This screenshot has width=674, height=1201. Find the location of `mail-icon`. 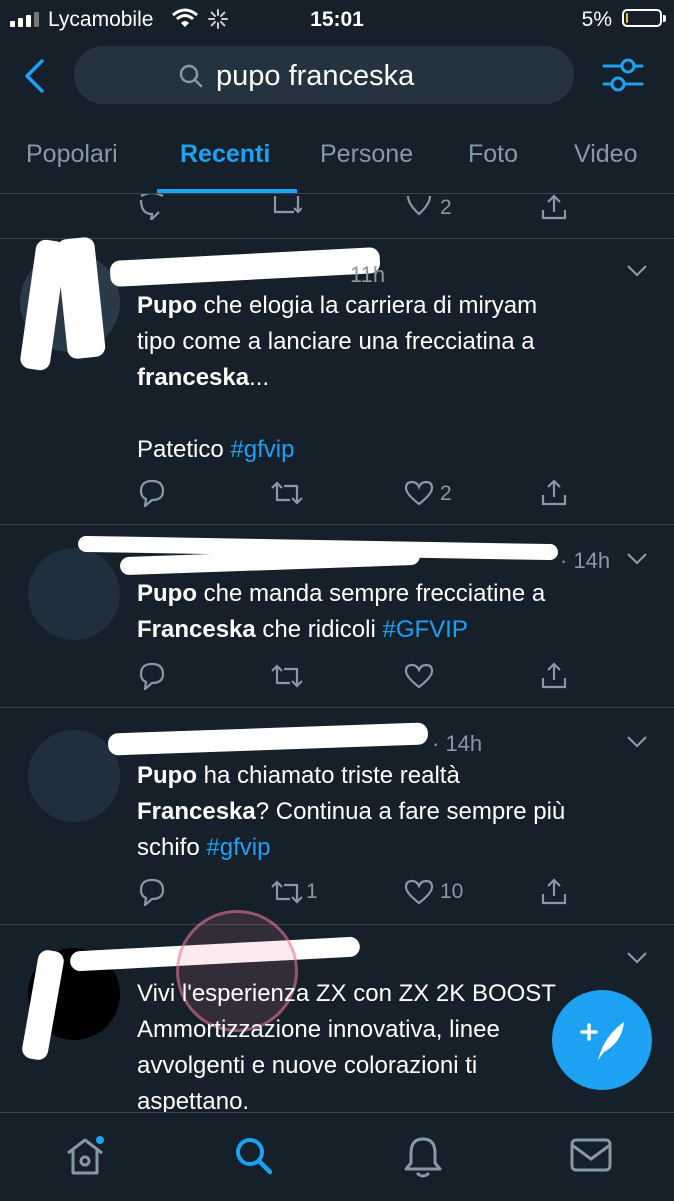

mail-icon is located at coordinates (591, 1155).